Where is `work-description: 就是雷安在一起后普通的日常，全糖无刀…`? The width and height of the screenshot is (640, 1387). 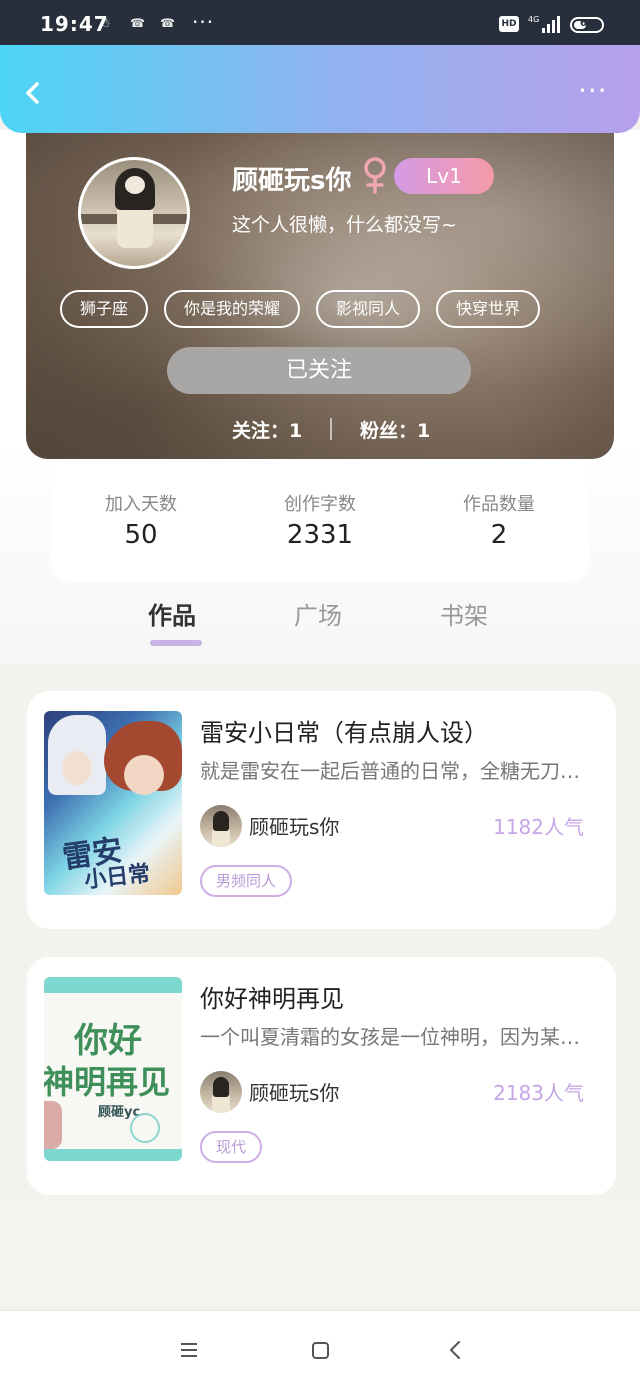 work-description: 就是雷安在一起后普通的日常，全糖无刀… is located at coordinates (390, 771).